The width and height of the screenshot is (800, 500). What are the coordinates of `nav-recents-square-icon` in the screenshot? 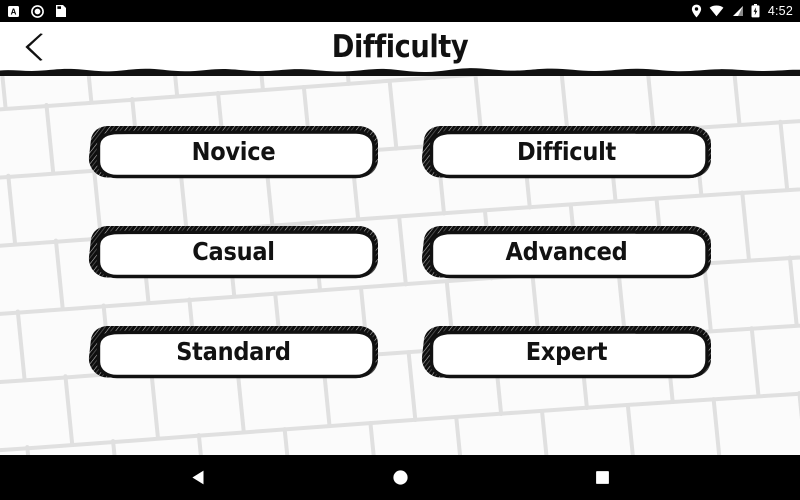 It's located at (602, 477).